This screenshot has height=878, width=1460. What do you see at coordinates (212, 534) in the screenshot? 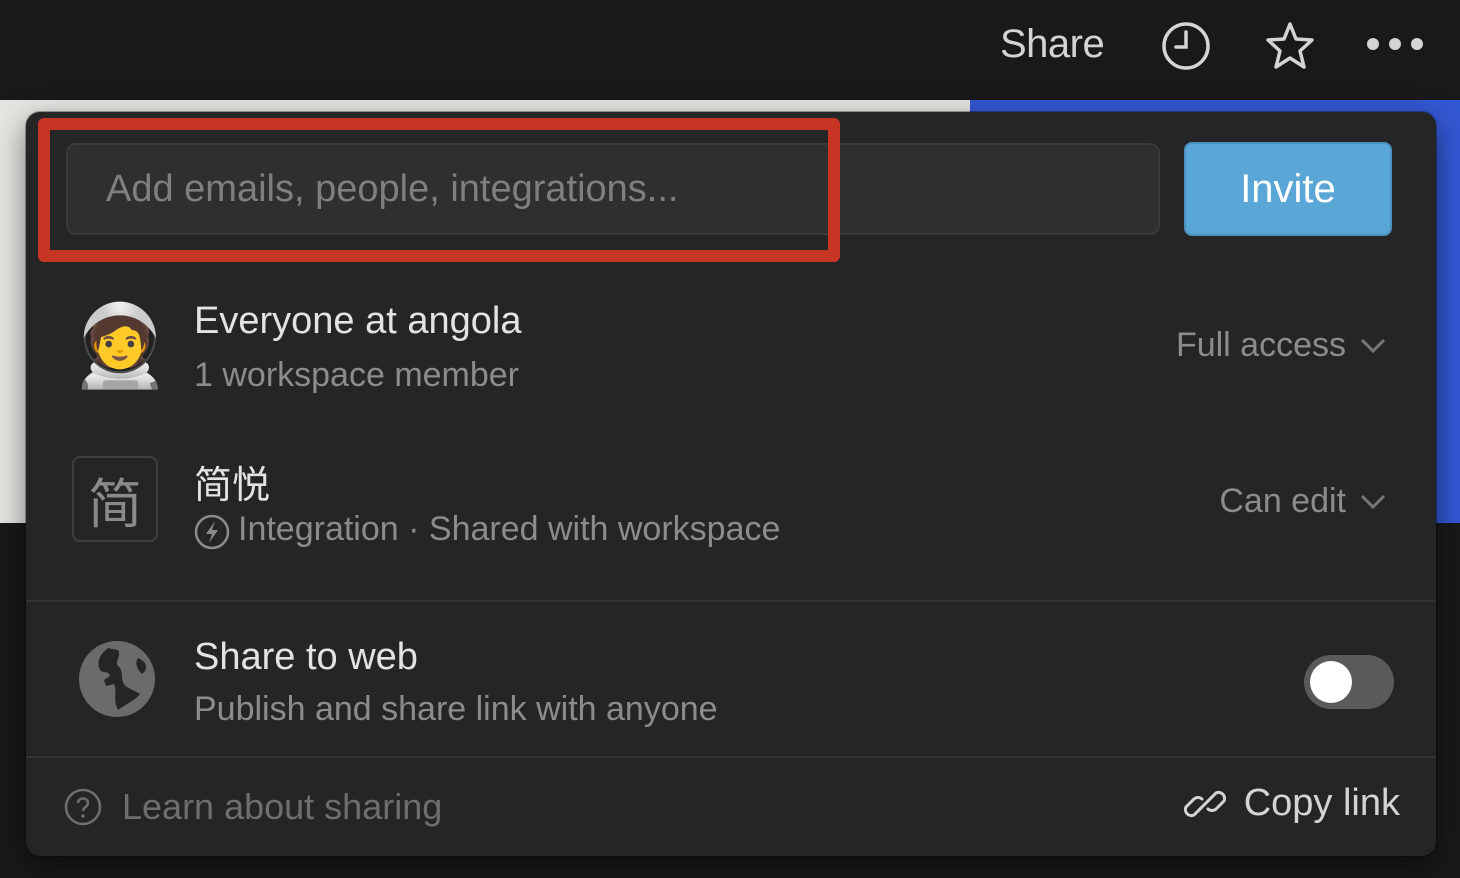
I see `lightning-icon` at bounding box center [212, 534].